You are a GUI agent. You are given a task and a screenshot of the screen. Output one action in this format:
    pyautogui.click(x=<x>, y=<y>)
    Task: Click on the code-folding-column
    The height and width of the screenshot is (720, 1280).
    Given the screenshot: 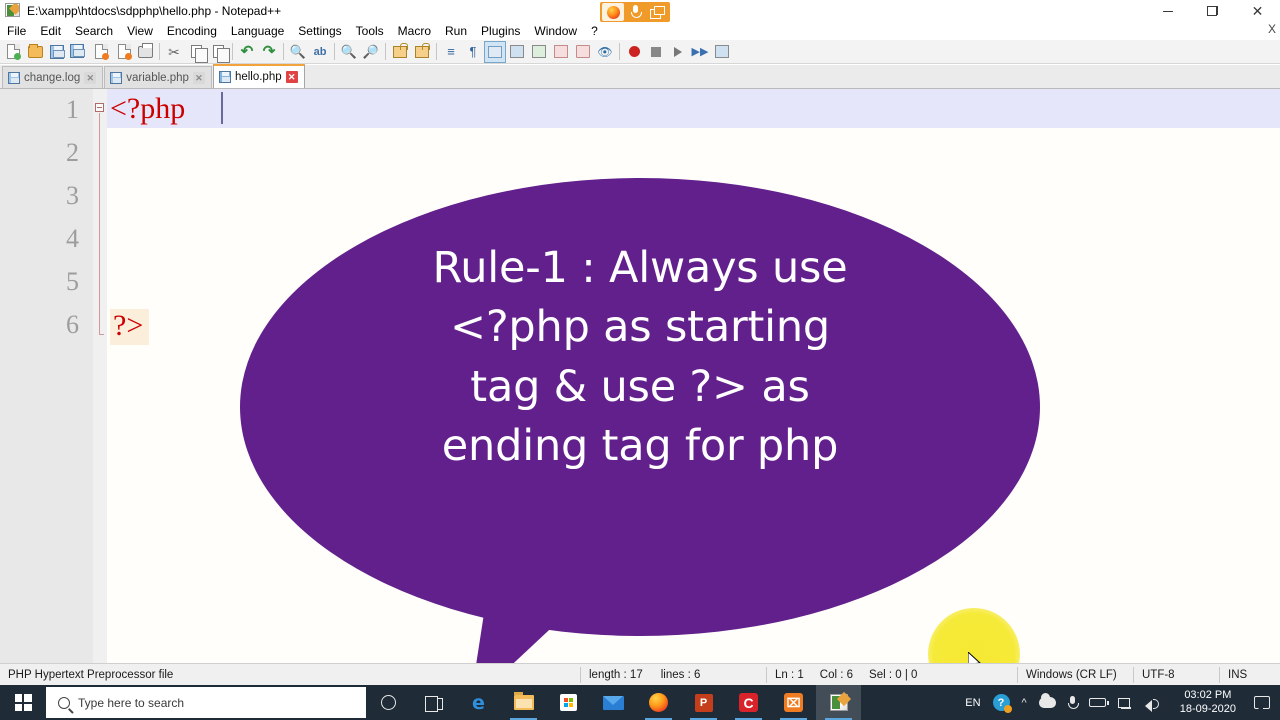 What is the action you would take?
    pyautogui.click(x=100, y=376)
    